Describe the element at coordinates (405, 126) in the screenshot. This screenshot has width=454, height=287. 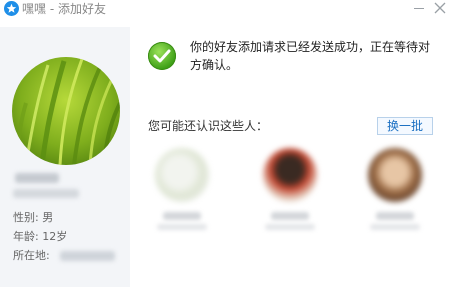
I see `refresh-suggestions-button: 换一批` at that location.